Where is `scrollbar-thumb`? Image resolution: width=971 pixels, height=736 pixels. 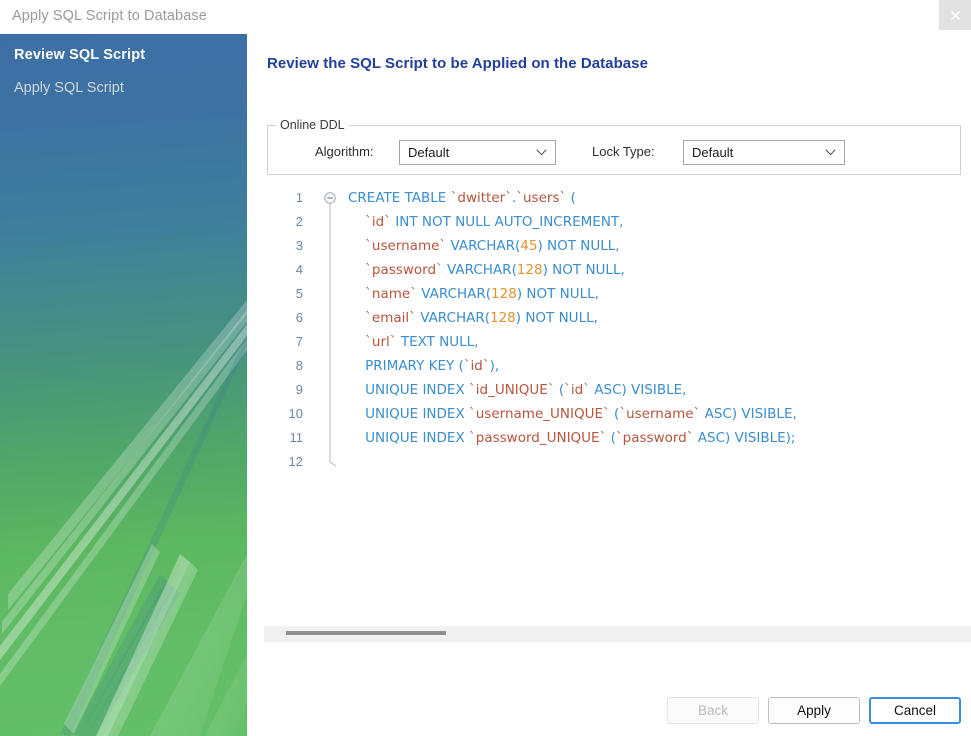
scrollbar-thumb is located at coordinates (366, 633).